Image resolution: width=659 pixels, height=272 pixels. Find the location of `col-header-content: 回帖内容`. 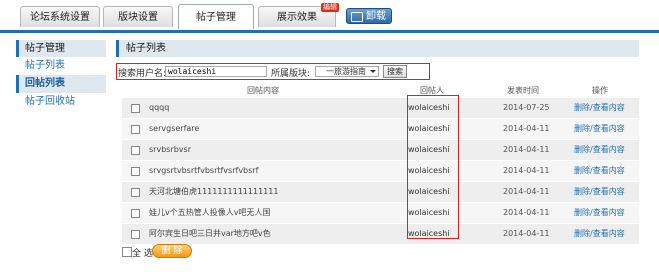

col-header-content: 回帖内容 is located at coordinates (263, 90).